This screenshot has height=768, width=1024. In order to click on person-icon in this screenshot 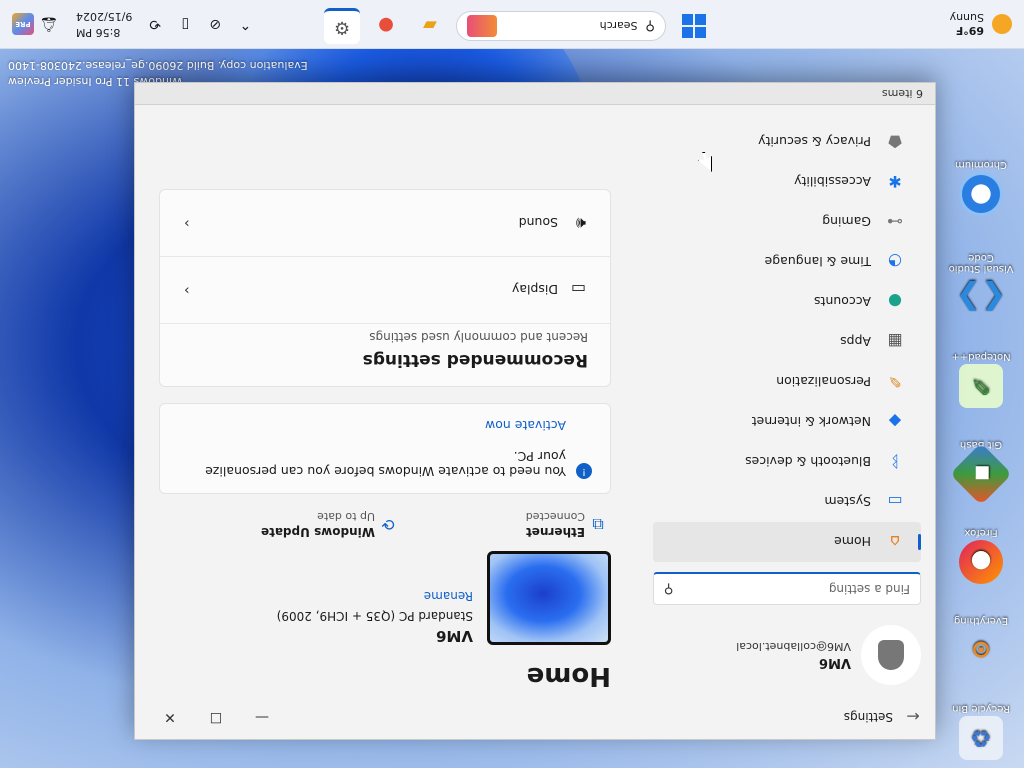, I will do `click(891, 655)`.